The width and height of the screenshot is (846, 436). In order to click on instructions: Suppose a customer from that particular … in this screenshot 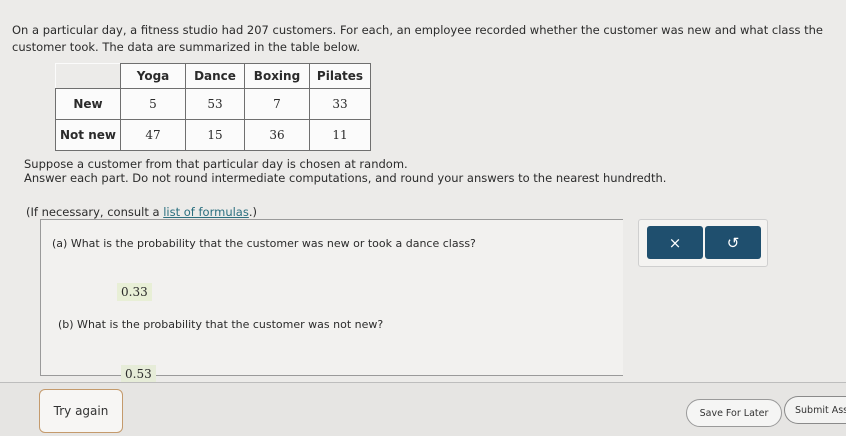, I will do `click(345, 171)`.